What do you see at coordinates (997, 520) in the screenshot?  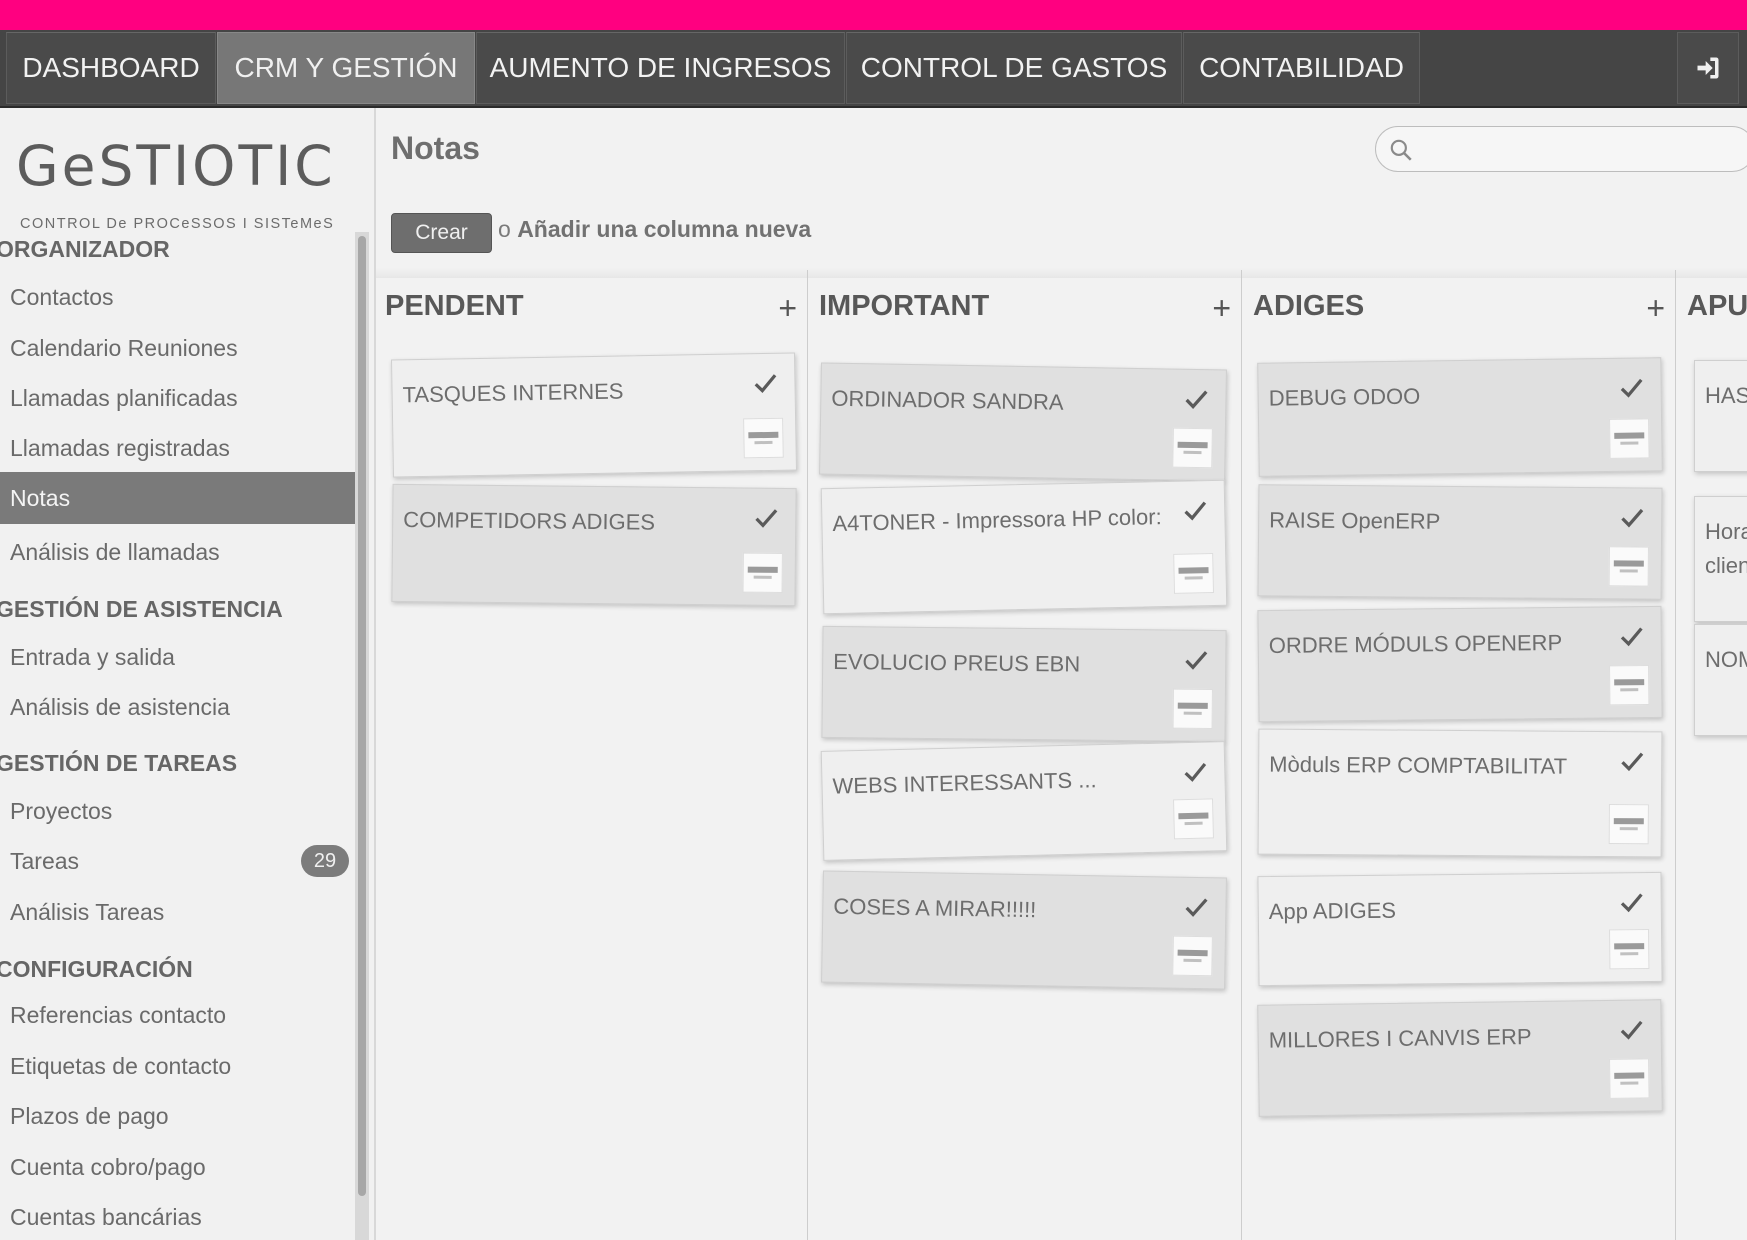 I see `note-title: A4TONER - Impressora HP color:` at bounding box center [997, 520].